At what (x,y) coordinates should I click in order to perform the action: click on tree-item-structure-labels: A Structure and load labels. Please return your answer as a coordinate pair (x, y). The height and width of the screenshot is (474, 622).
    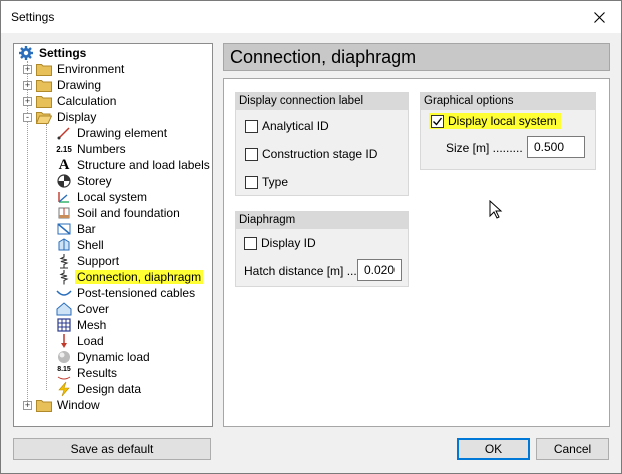
    Looking at the image, I should click on (134, 165).